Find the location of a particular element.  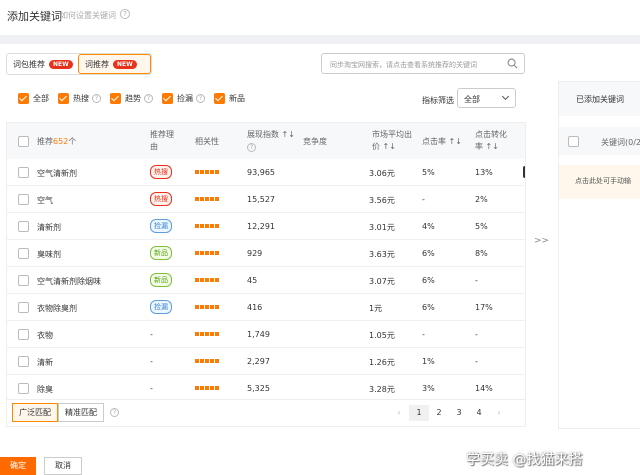

tab-word-recommend: 词推荐 NEW is located at coordinates (114, 64).